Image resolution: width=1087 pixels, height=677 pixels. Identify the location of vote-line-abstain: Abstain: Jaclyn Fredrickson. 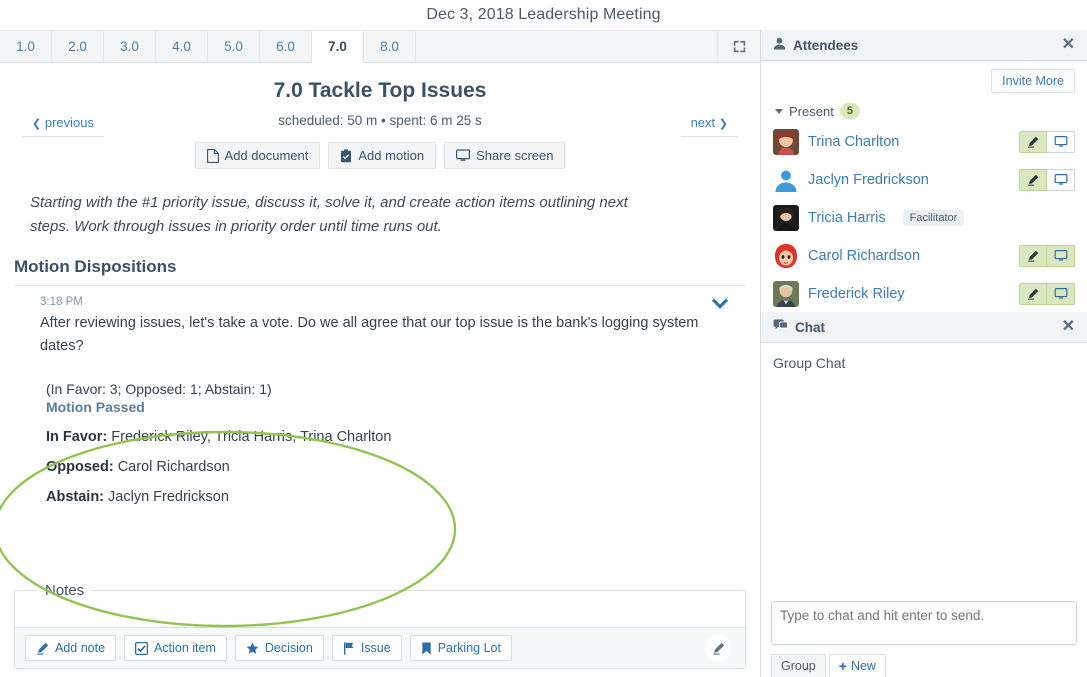
(396, 497).